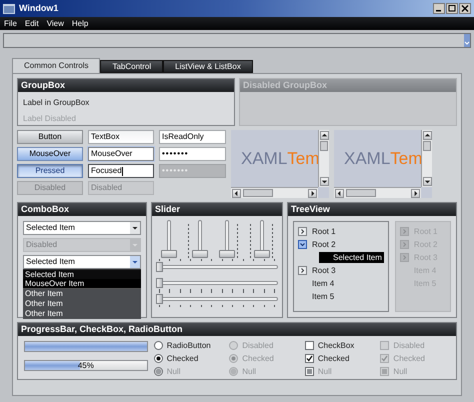  I want to click on text-box: IsReadOnly, so click(192, 137).